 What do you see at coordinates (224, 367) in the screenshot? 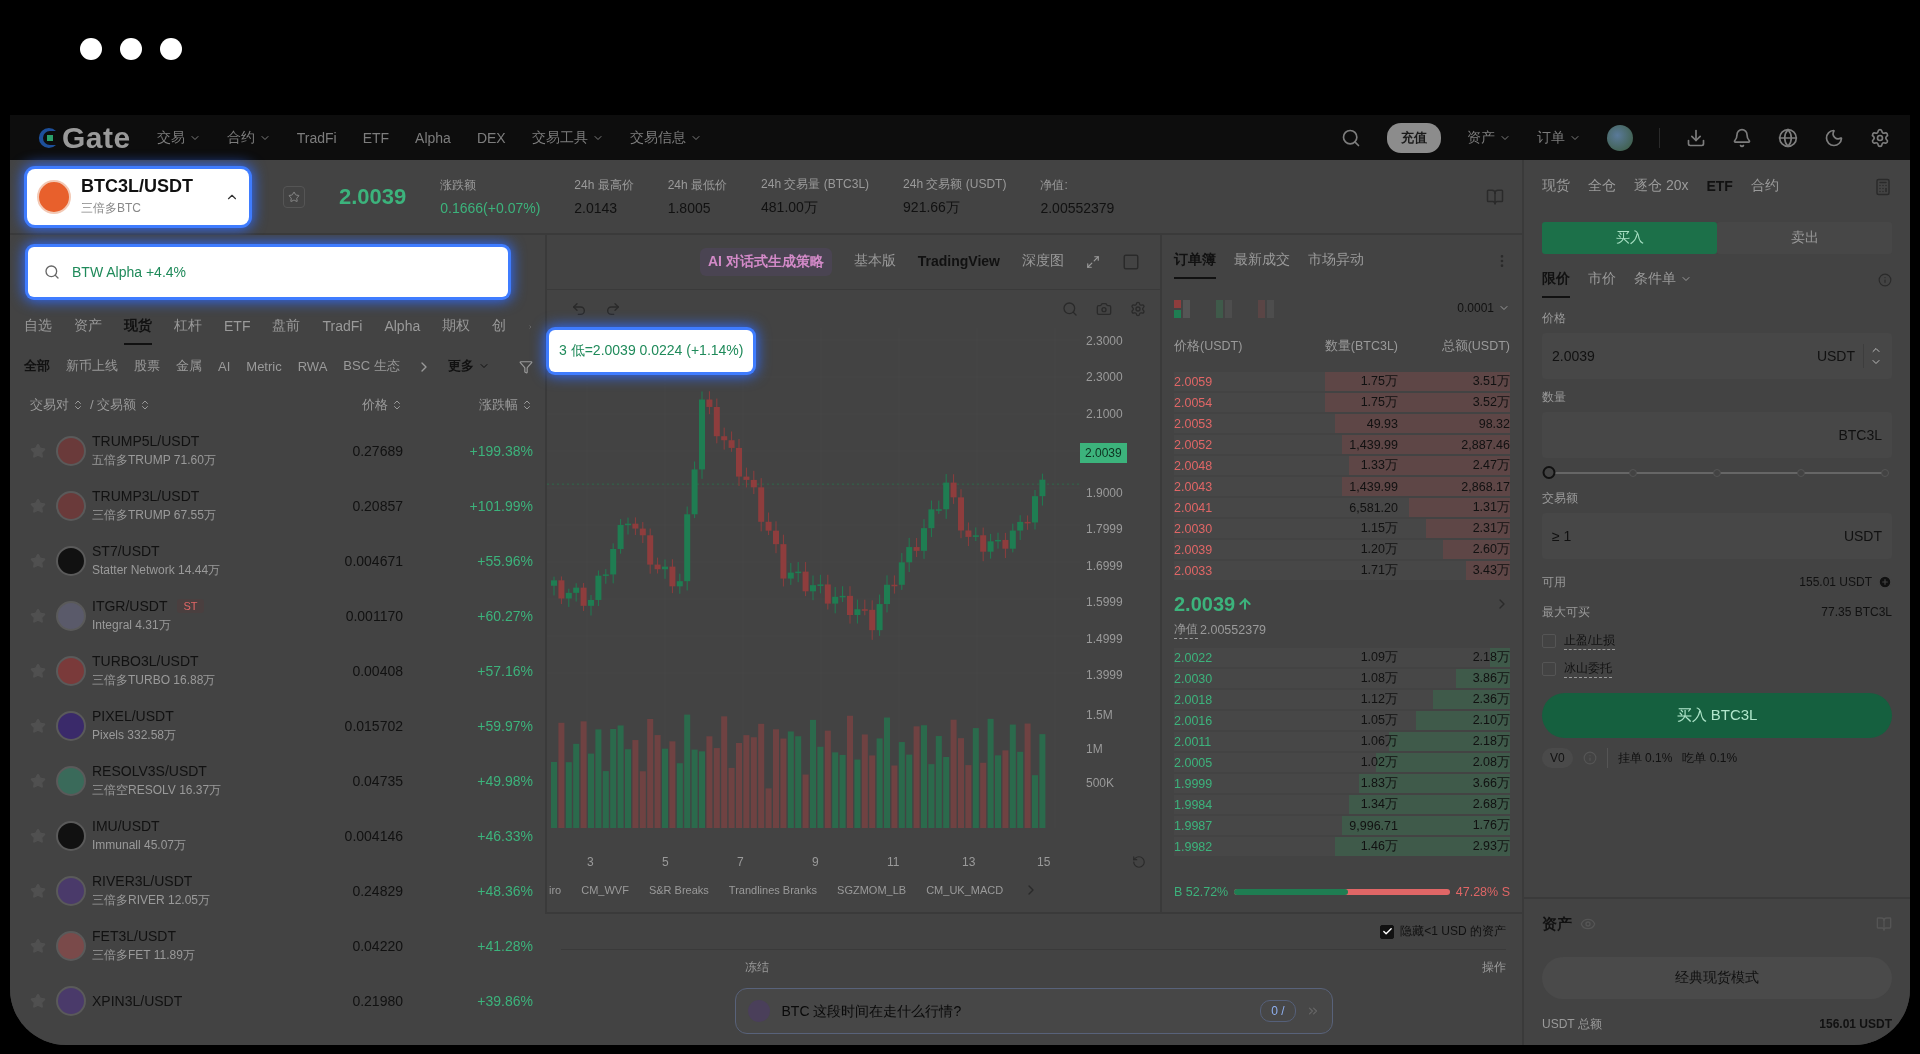
I see `filter-chip: AI` at bounding box center [224, 367].